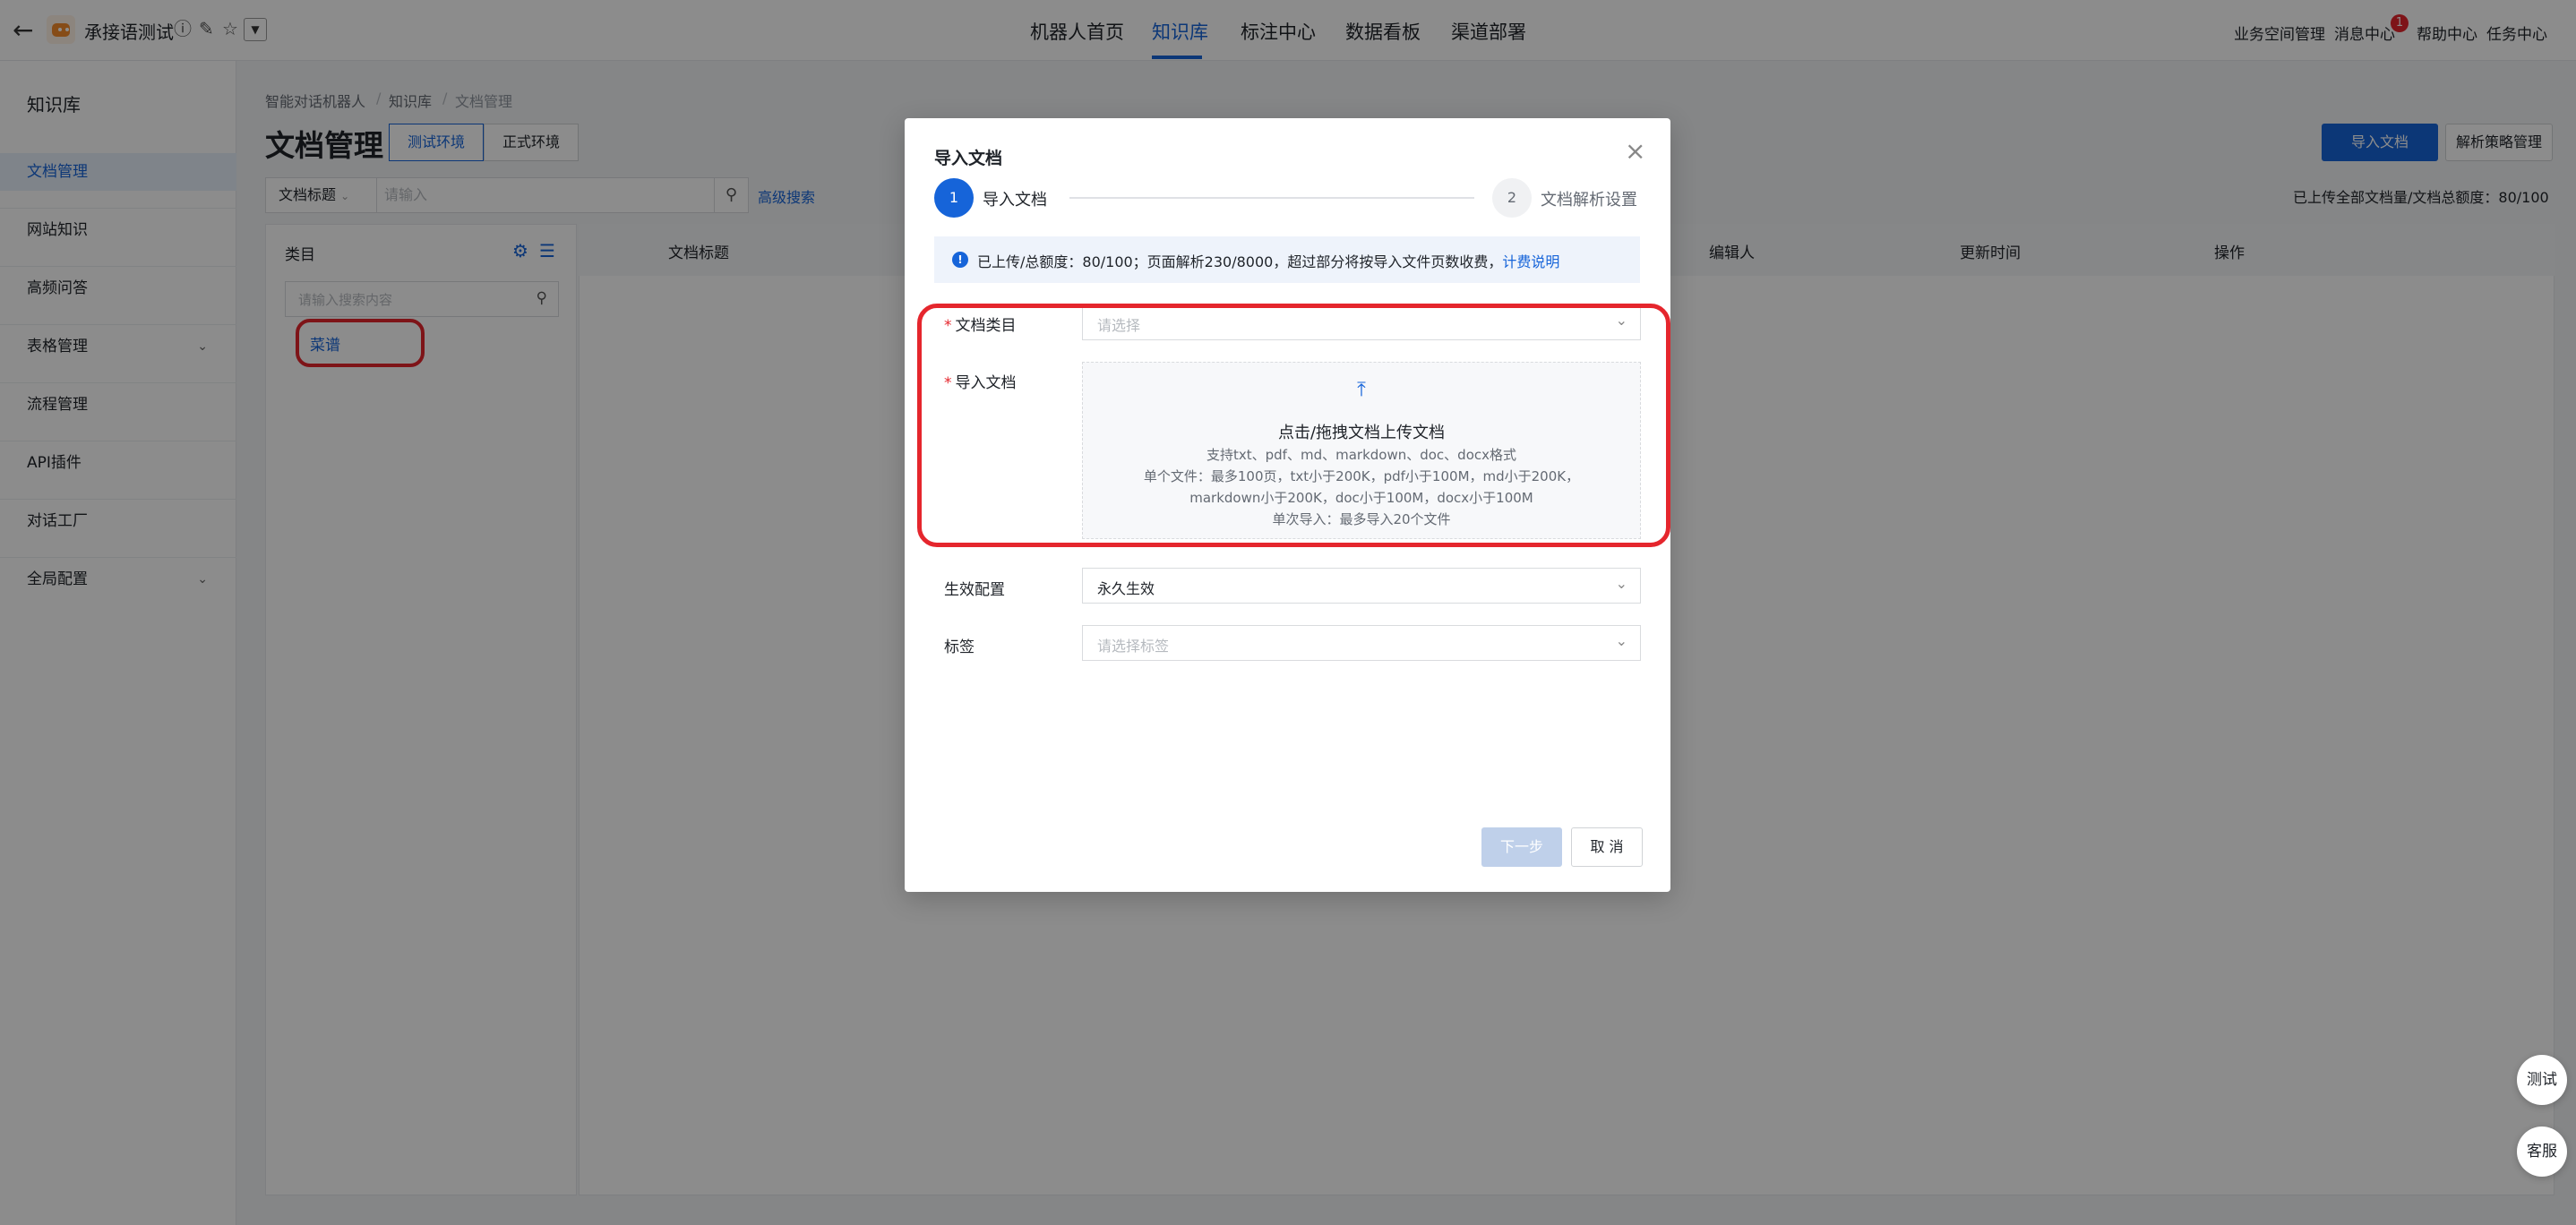 The image size is (2576, 1225). What do you see at coordinates (1126, 588) in the screenshot?
I see `effect-config-value: 永久生效` at bounding box center [1126, 588].